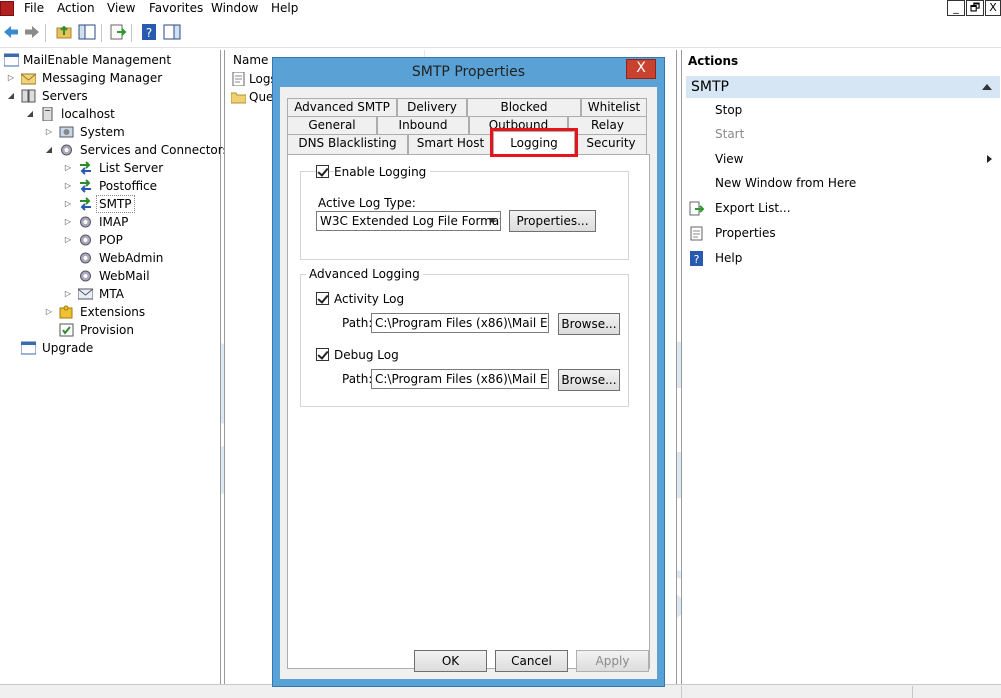 The height and width of the screenshot is (698, 1001). Describe the element at coordinates (989, 159) in the screenshot. I see `submenu-arrow-icon` at that location.